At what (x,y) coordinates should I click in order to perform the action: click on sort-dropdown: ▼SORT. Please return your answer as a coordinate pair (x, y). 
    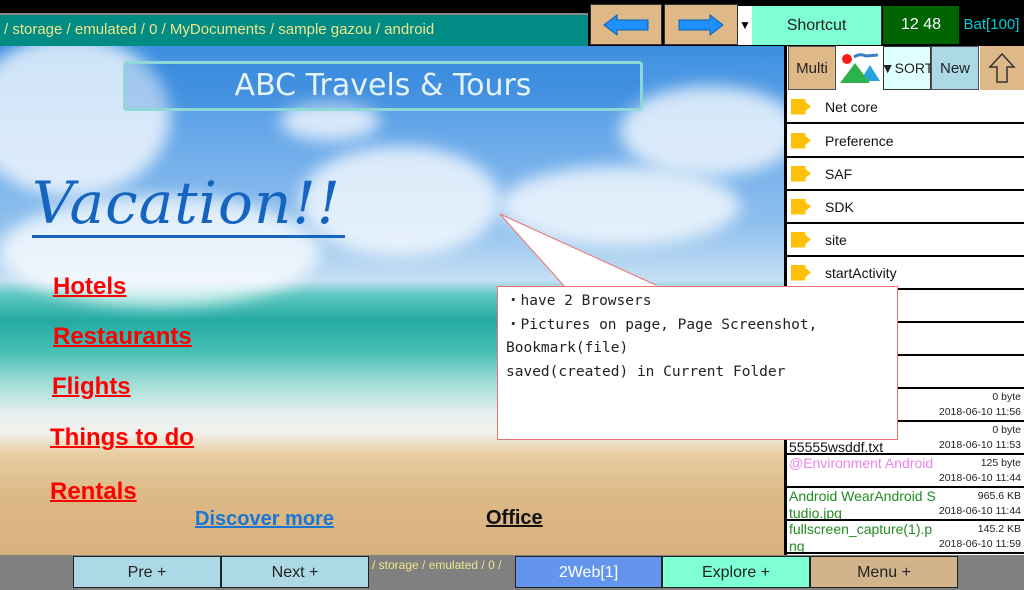
    Looking at the image, I should click on (907, 68).